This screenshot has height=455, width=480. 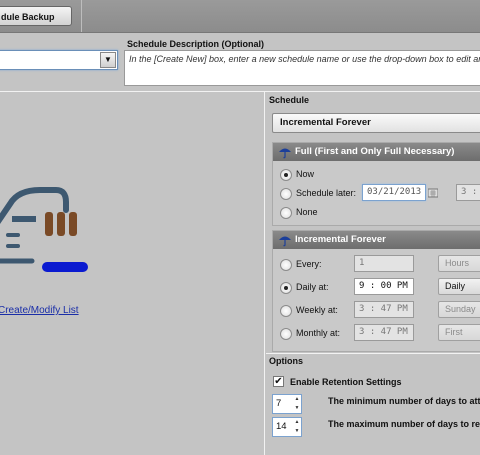 I want to click on full-none-label: None, so click(x=307, y=212).